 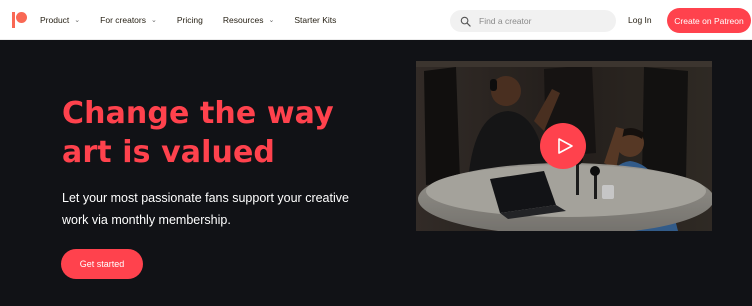 I want to click on login-link: Log In, so click(x=640, y=20).